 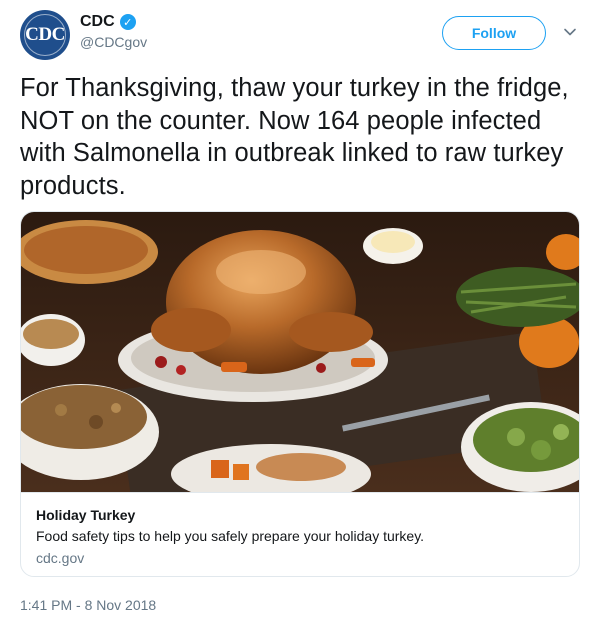 I want to click on follow-button: Follow, so click(x=494, y=33).